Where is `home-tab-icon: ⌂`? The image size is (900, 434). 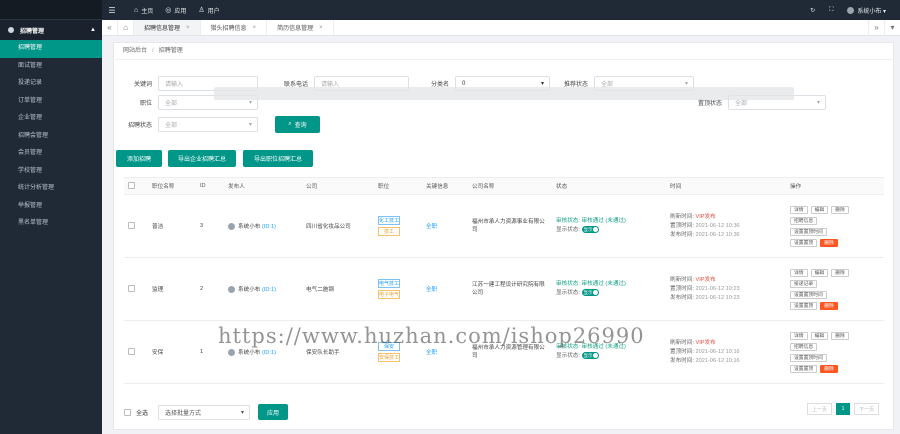
home-tab-icon: ⌂ is located at coordinates (126, 27).